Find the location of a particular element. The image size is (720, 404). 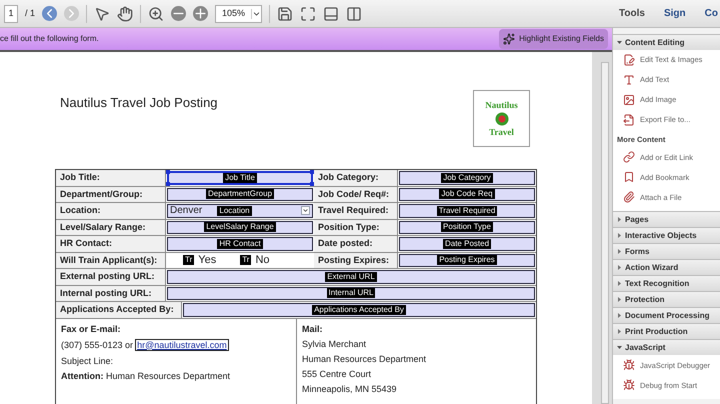

form-label: HR Contact: is located at coordinates (111, 244).